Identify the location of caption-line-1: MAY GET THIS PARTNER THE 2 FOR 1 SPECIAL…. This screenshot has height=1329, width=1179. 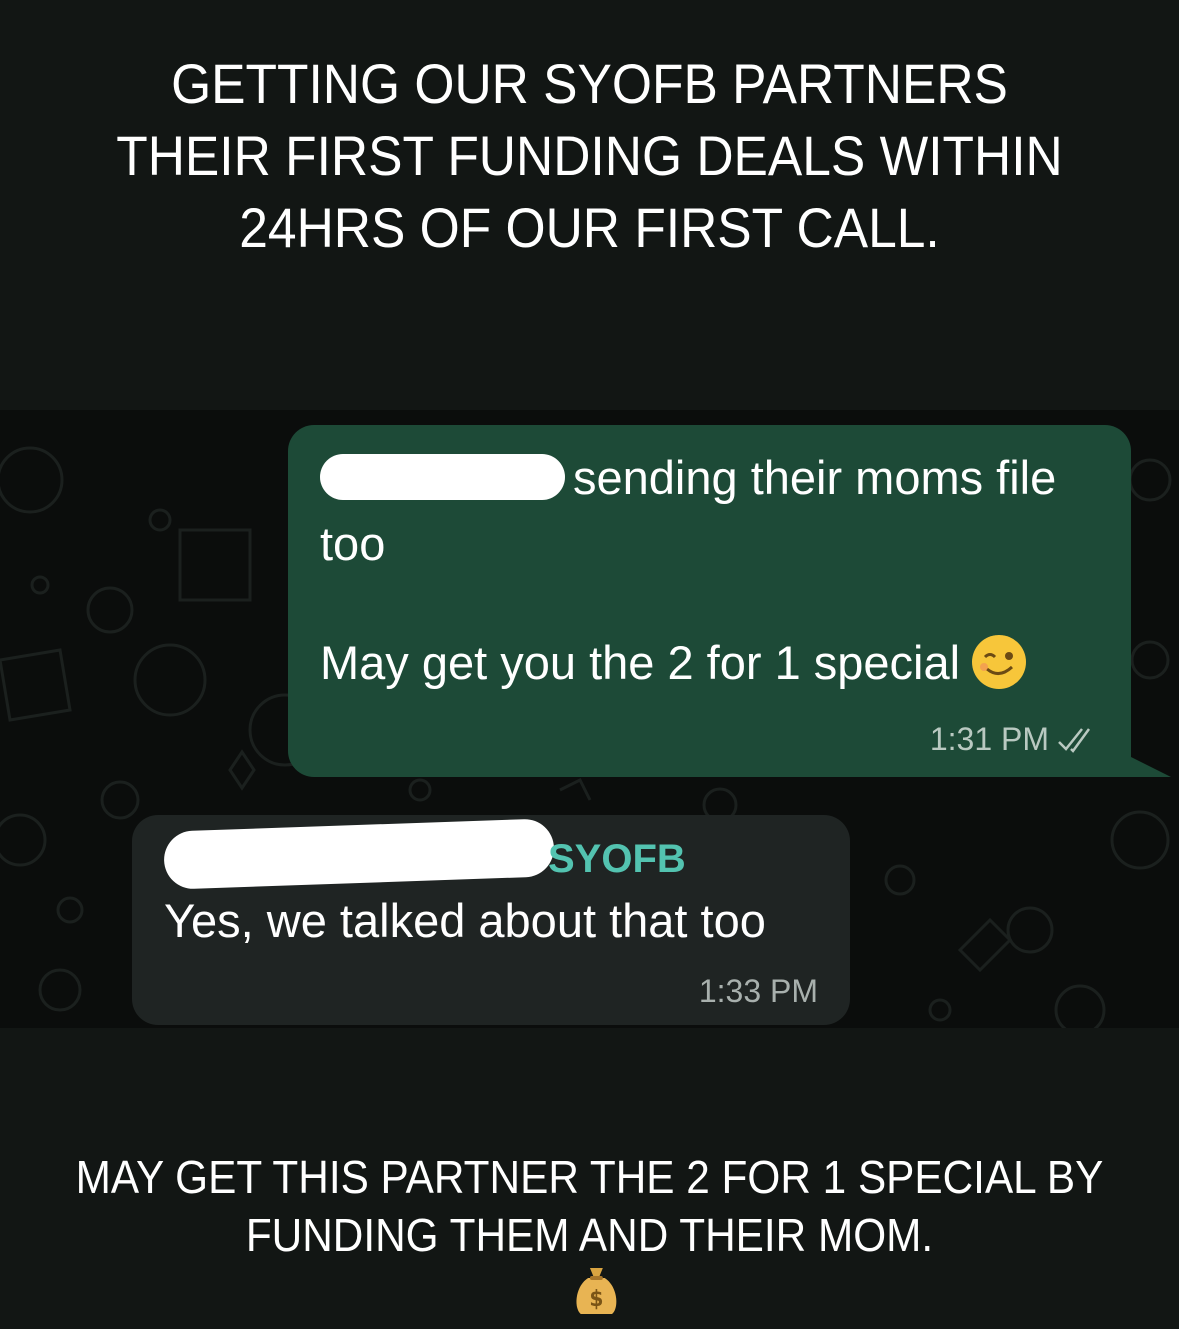
(589, 1177).